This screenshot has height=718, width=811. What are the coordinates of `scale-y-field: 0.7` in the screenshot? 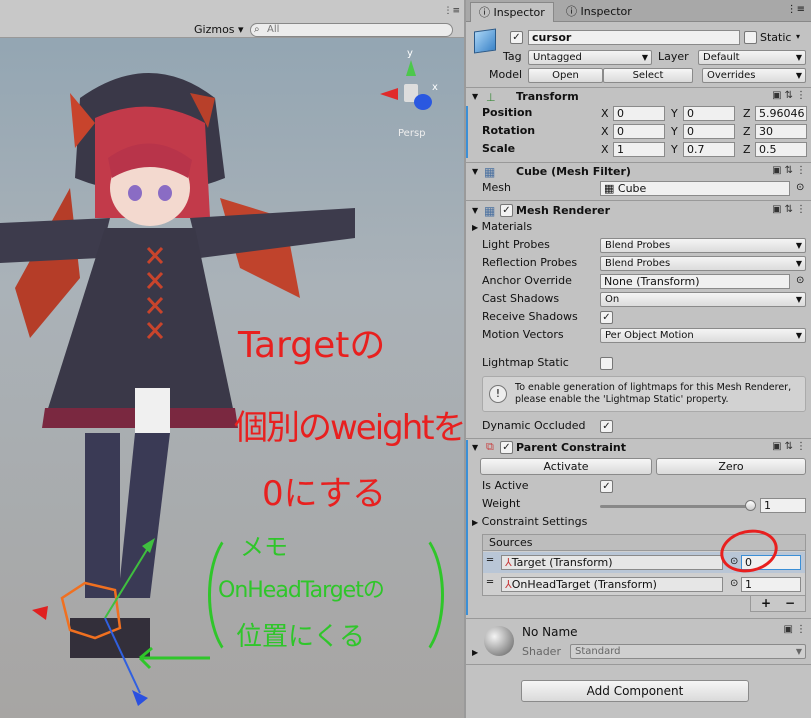 It's located at (709, 149).